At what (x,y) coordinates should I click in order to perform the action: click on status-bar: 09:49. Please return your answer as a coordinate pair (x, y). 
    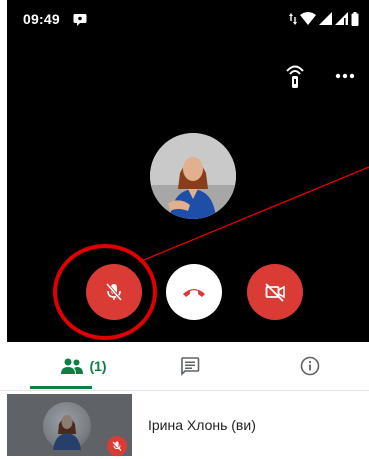
    Looking at the image, I should click on (188, 20).